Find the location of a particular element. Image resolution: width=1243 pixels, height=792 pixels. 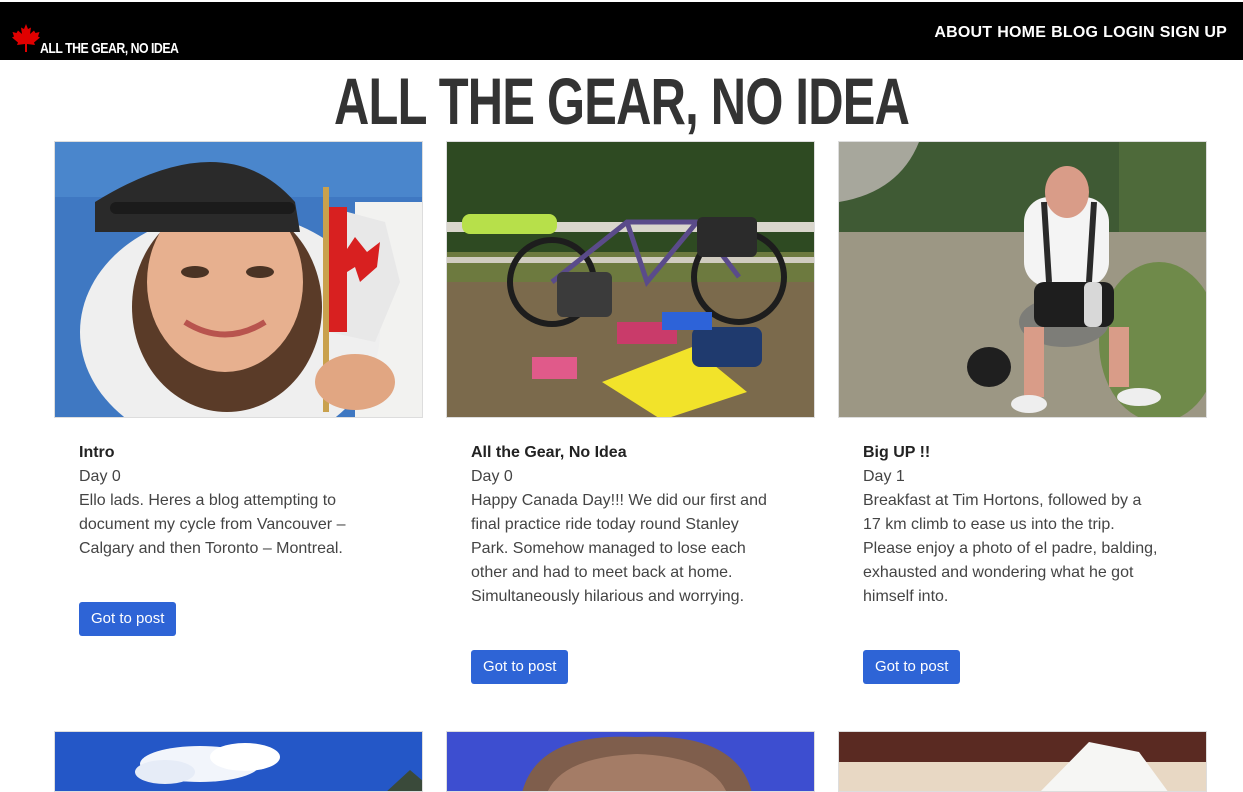

brand-link: ALL THE GEAR, NO IDEA is located at coordinates (109, 40).